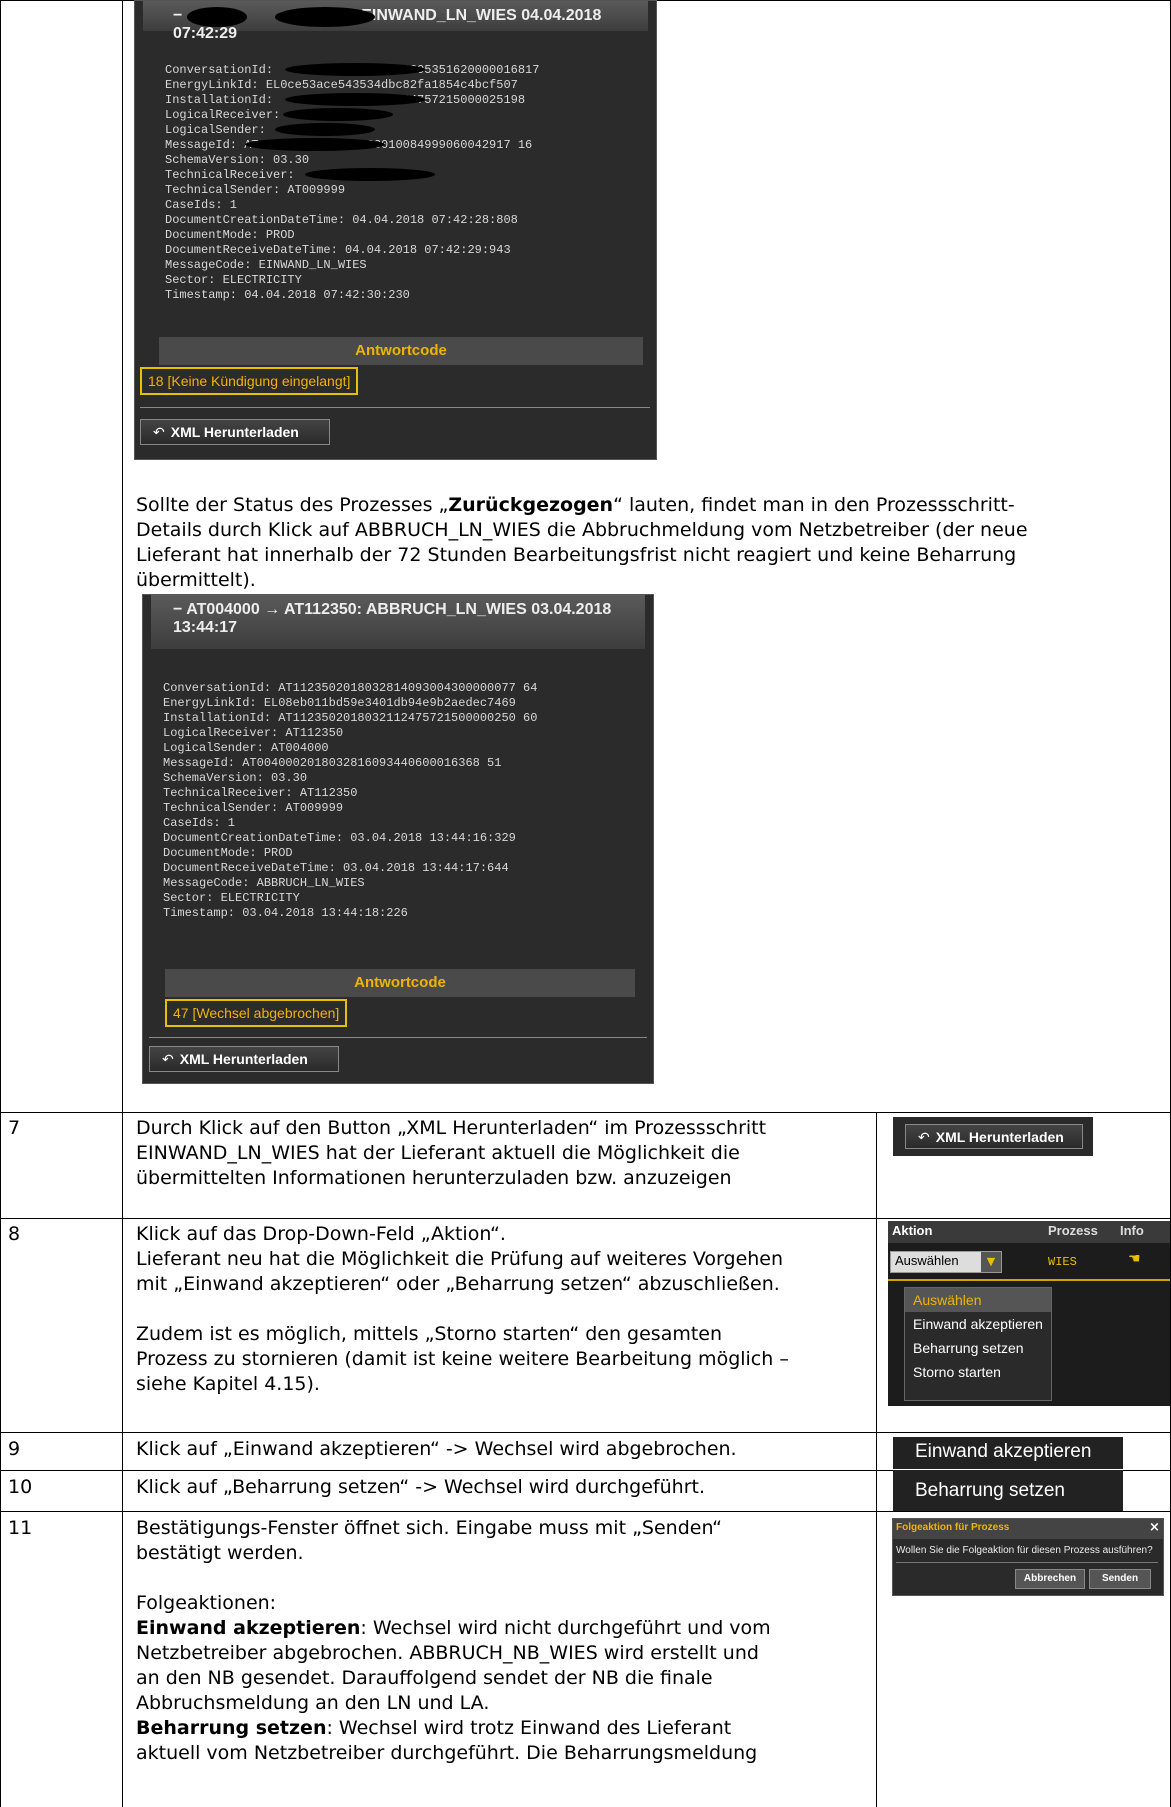 This screenshot has height=1807, width=1171. I want to click on antwortcode-value: 18 [Keine Kündigung eingelangt], so click(249, 381).